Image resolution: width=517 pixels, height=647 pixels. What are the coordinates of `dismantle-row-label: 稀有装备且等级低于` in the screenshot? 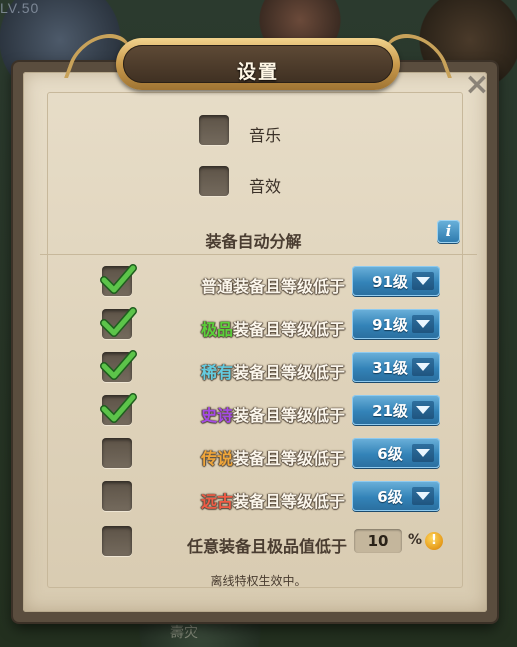 It's located at (272, 372).